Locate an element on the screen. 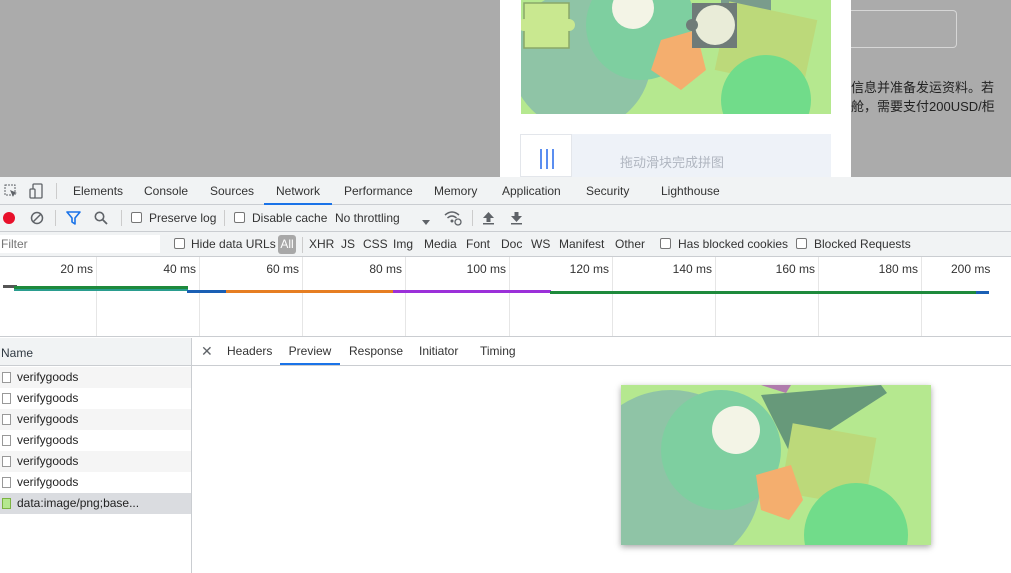 The height and width of the screenshot is (573, 1011). timeline-tick-label: 120 ms is located at coordinates (589, 269).